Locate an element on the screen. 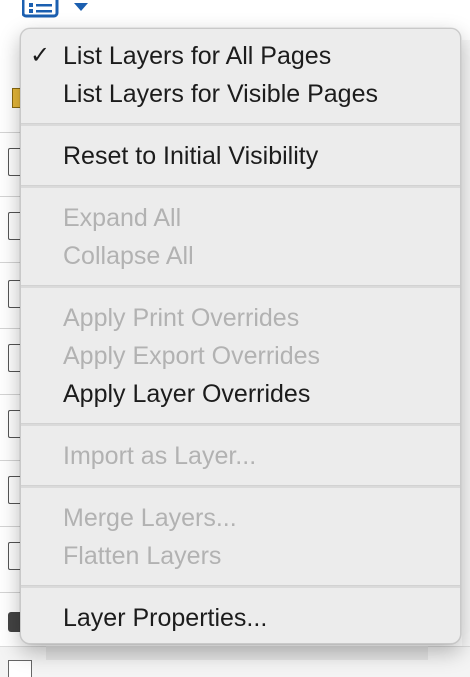  menu-item-label: Apply Export Overrides is located at coordinates (192, 356).